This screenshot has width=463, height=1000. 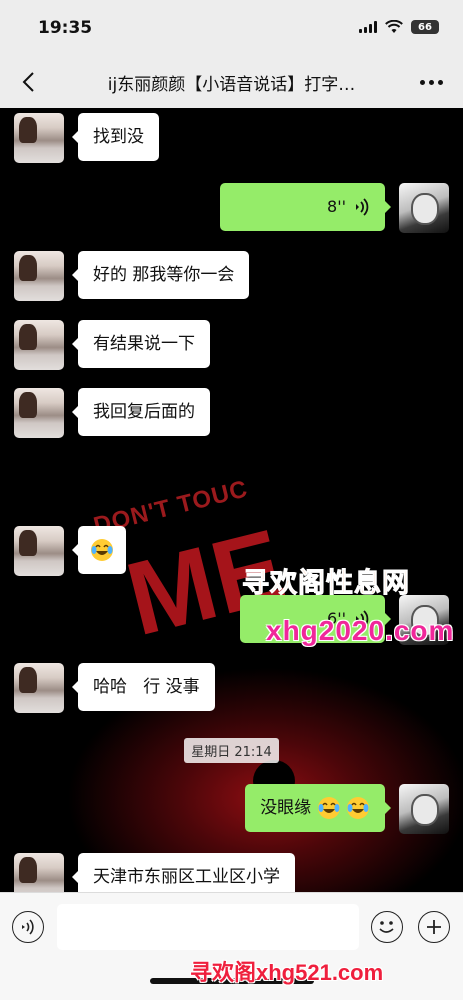 What do you see at coordinates (160, 275) in the screenshot?
I see `message-bubble: 好的 那我等你一会` at bounding box center [160, 275].